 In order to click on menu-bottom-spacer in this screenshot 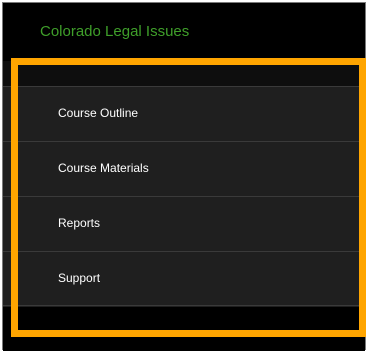, I will do `click(184, 329)`.